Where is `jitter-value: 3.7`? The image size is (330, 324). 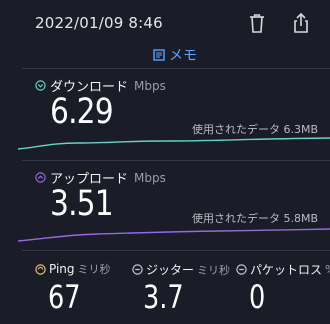 jitter-value: 3.7 is located at coordinates (163, 297).